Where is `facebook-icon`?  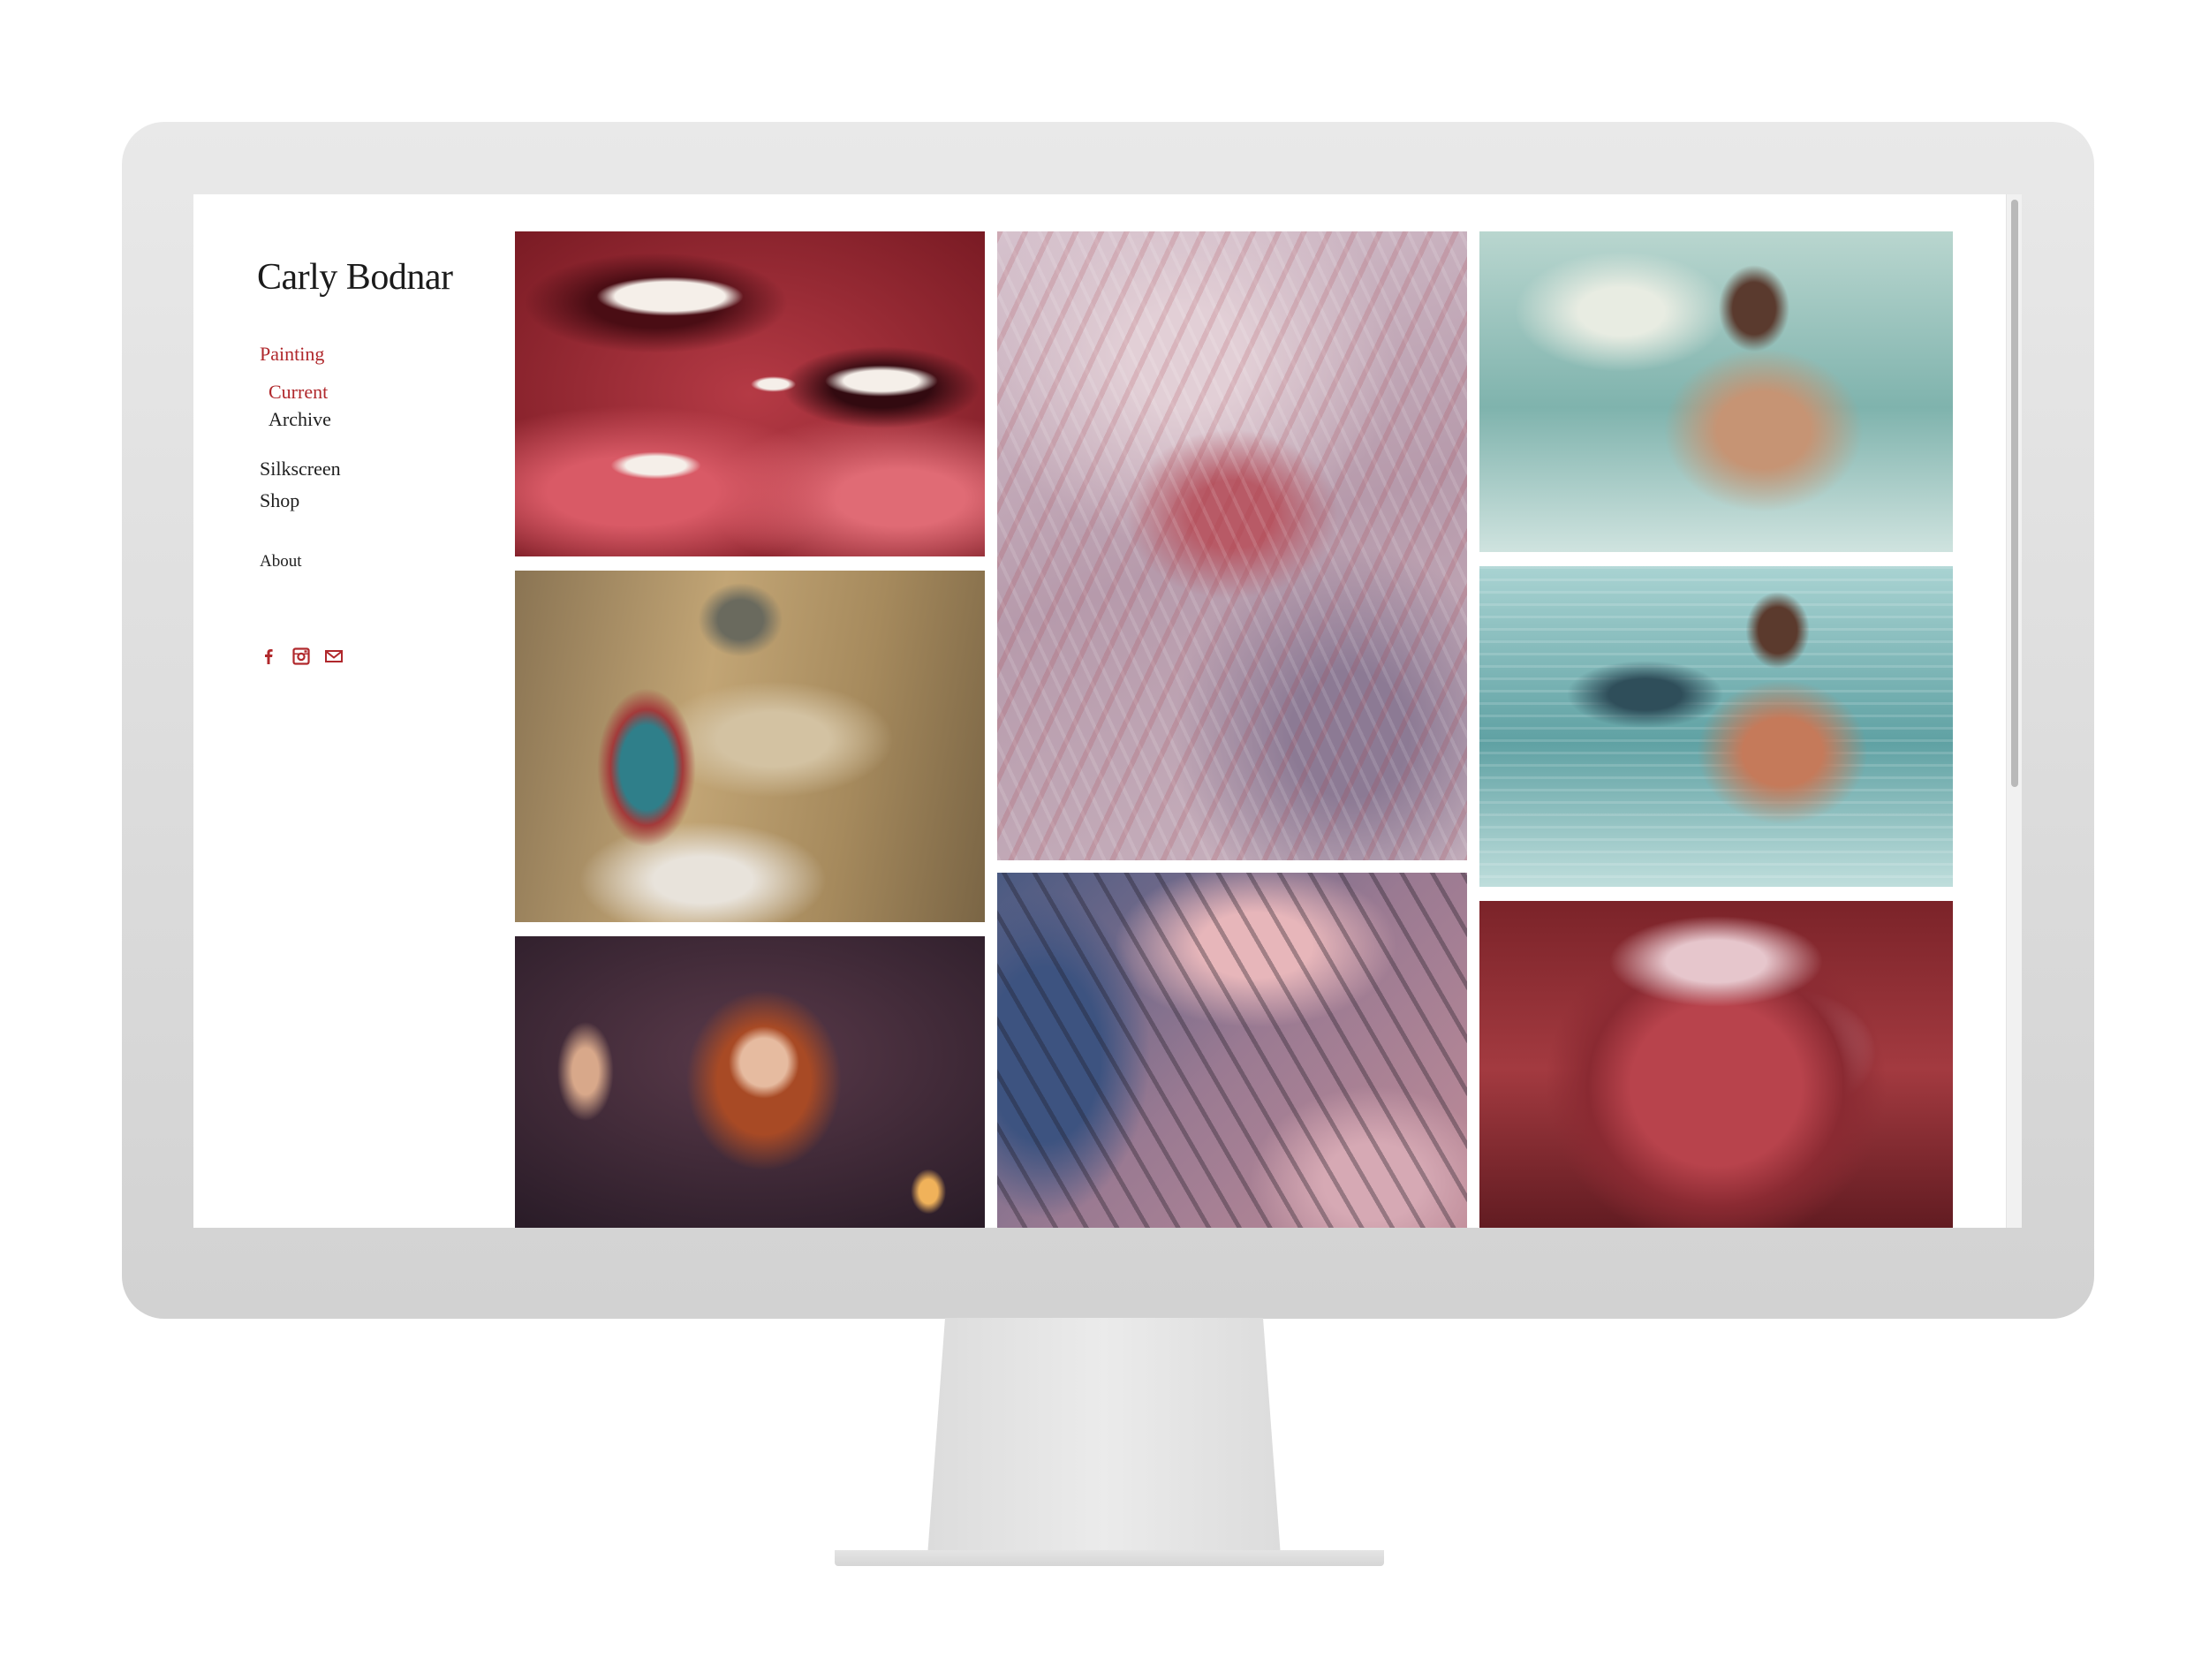
facebook-icon is located at coordinates (268, 656).